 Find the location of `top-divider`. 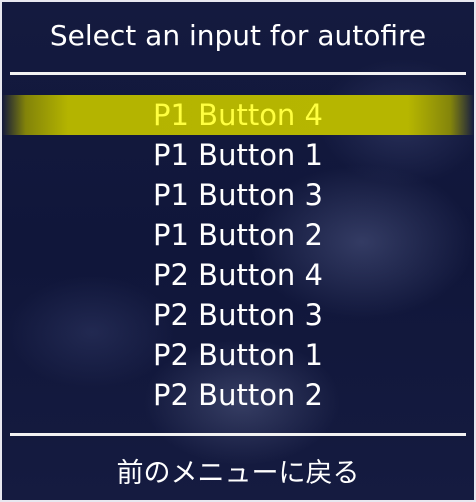

top-divider is located at coordinates (238, 73).